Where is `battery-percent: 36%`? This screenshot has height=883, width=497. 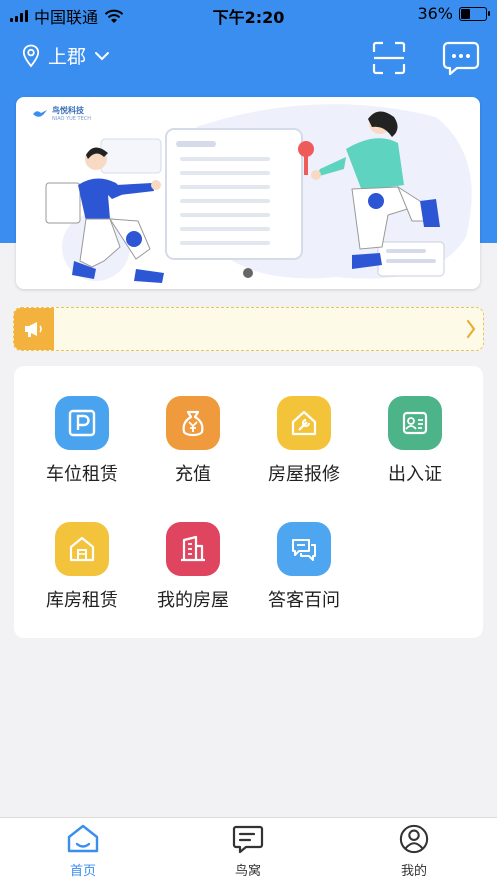
battery-percent: 36% is located at coordinates (435, 13).